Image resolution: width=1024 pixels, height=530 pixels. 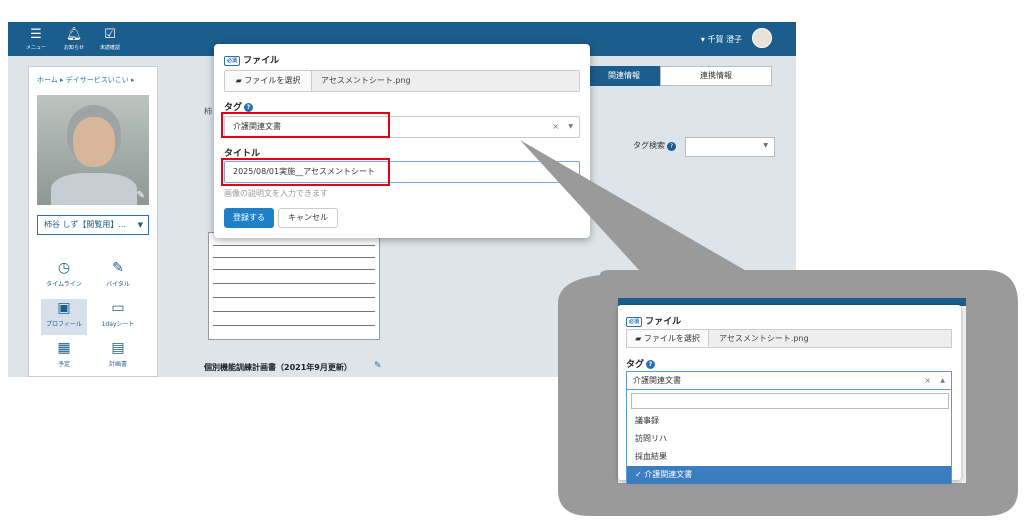 I want to click on clear-icon: ×, so click(x=927, y=380).